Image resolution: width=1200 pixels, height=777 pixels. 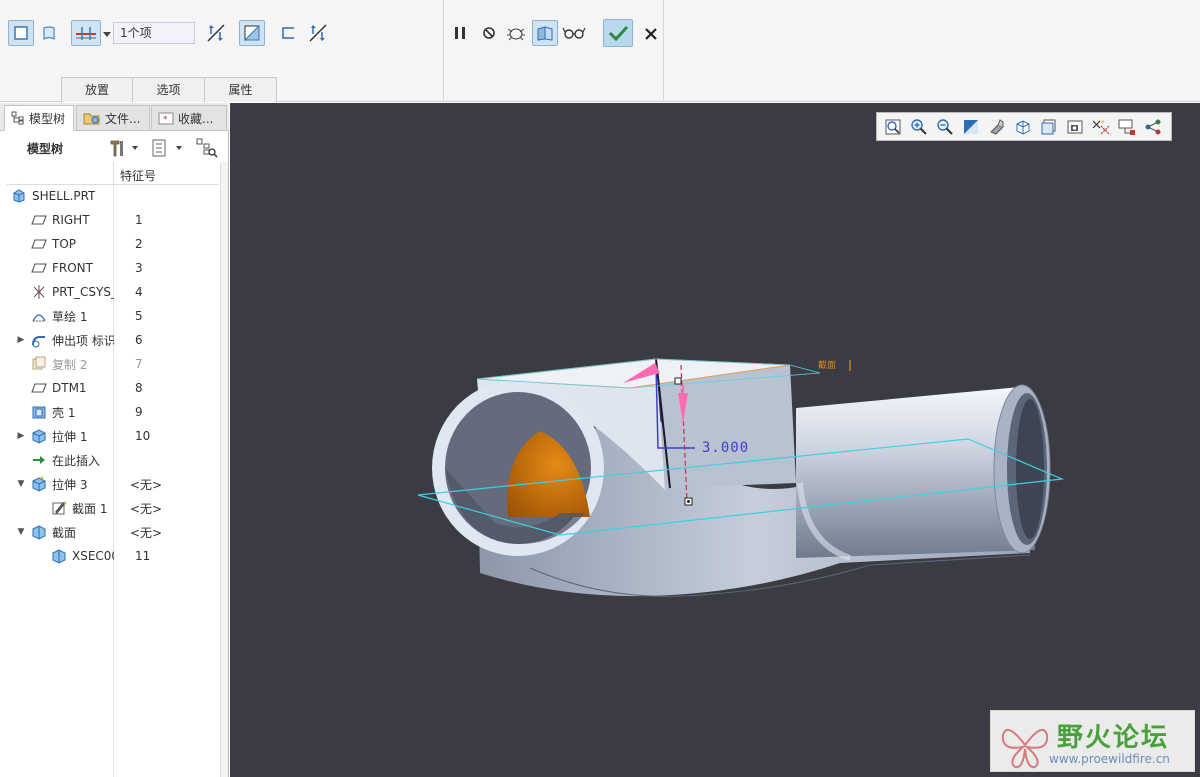 What do you see at coordinates (21, 33) in the screenshot?
I see `solid-shell-icon` at bounding box center [21, 33].